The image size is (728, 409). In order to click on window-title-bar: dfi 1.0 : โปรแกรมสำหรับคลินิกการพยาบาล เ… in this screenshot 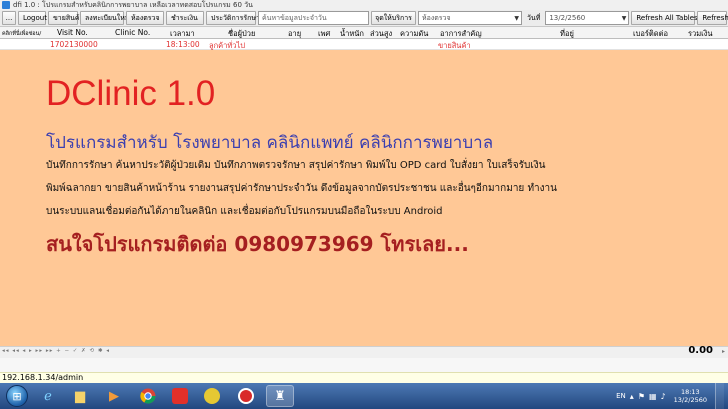, I will do `click(364, 5)`.